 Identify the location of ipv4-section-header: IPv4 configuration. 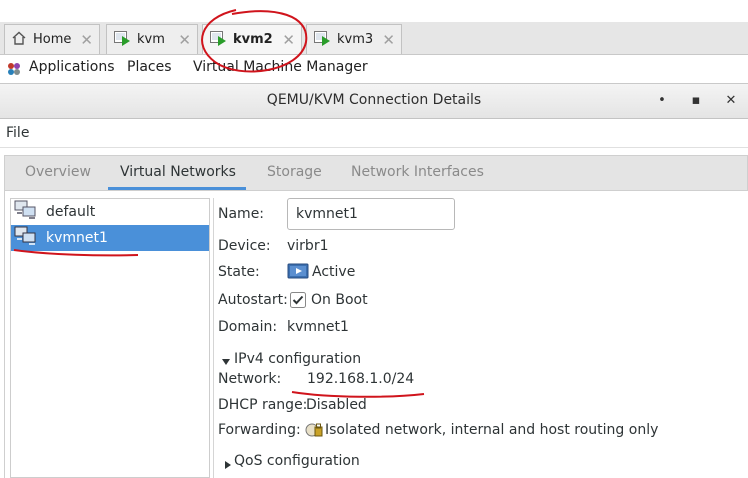
(297, 359).